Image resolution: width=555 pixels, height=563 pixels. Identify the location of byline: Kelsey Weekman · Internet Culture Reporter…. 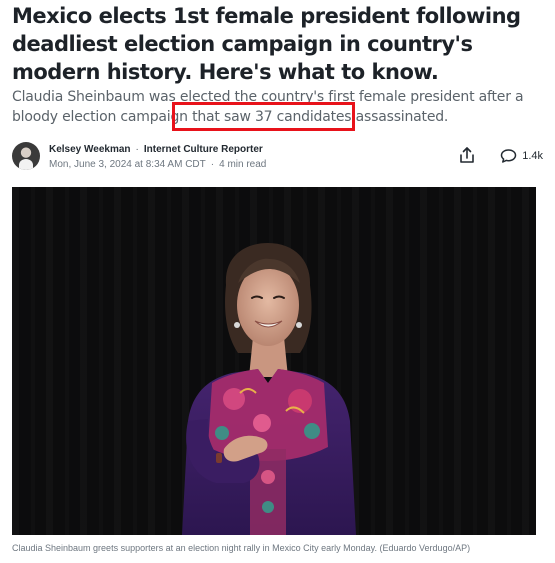
(277, 157).